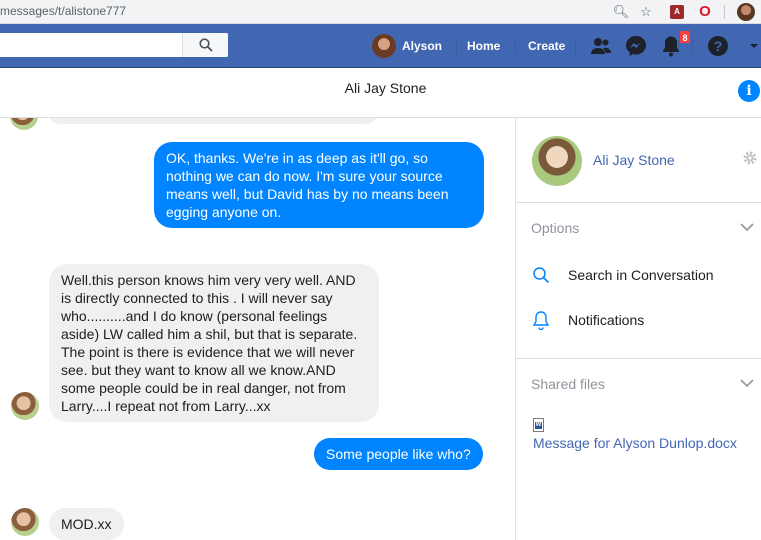 This screenshot has width=761, height=540. Describe the element at coordinates (724, 12) in the screenshot. I see `toolbar-divider` at that location.